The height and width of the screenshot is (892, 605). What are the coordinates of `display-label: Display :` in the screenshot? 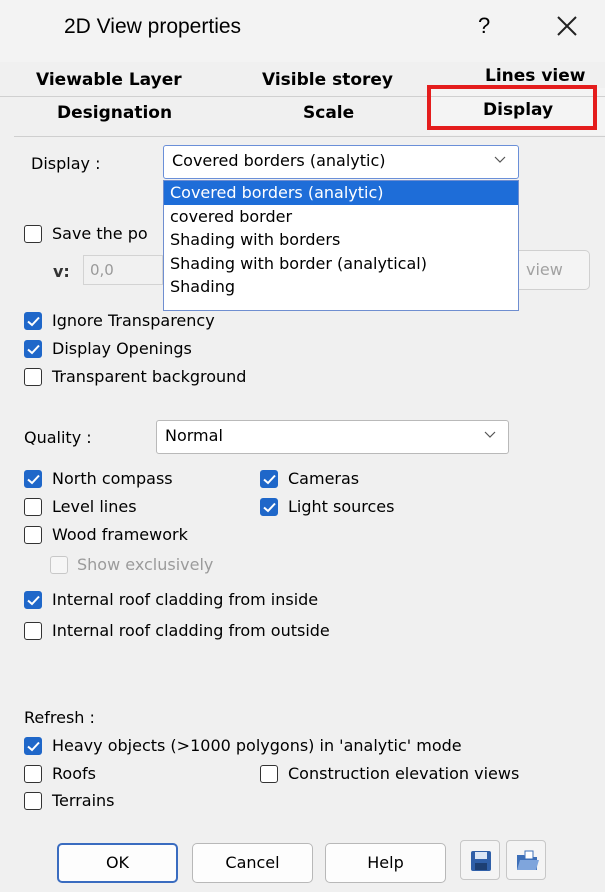 It's located at (66, 163).